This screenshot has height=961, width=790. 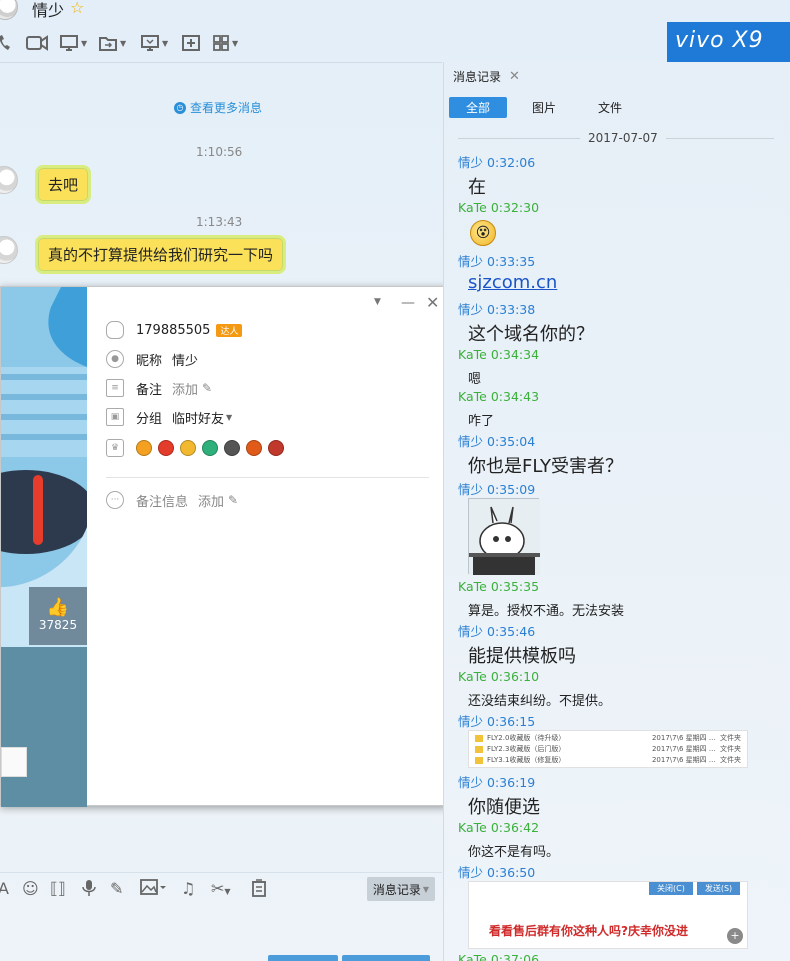 What do you see at coordinates (89, 890) in the screenshot?
I see `voice-icon` at bounding box center [89, 890].